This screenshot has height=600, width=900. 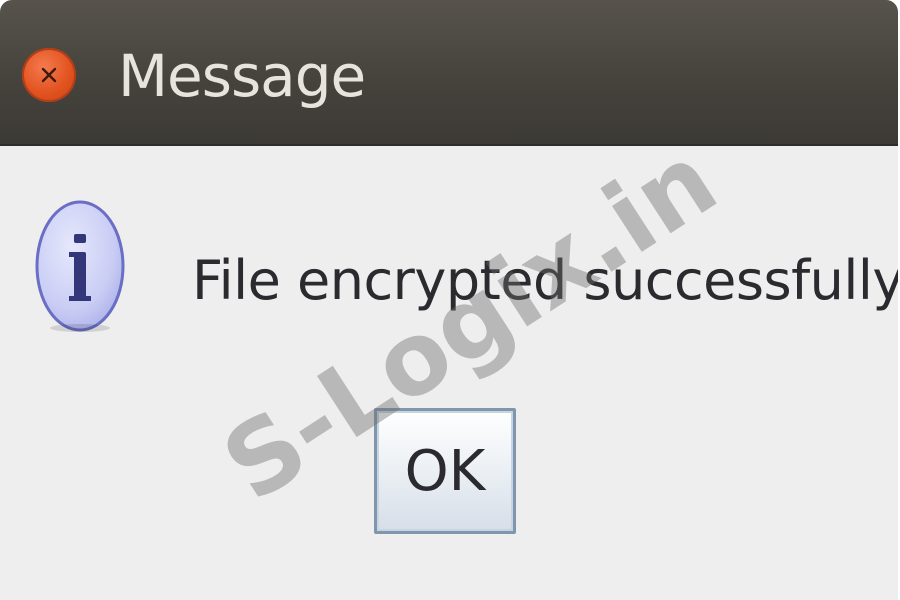 What do you see at coordinates (545, 280) in the screenshot?
I see `message-text: File encrypted successfully.` at bounding box center [545, 280].